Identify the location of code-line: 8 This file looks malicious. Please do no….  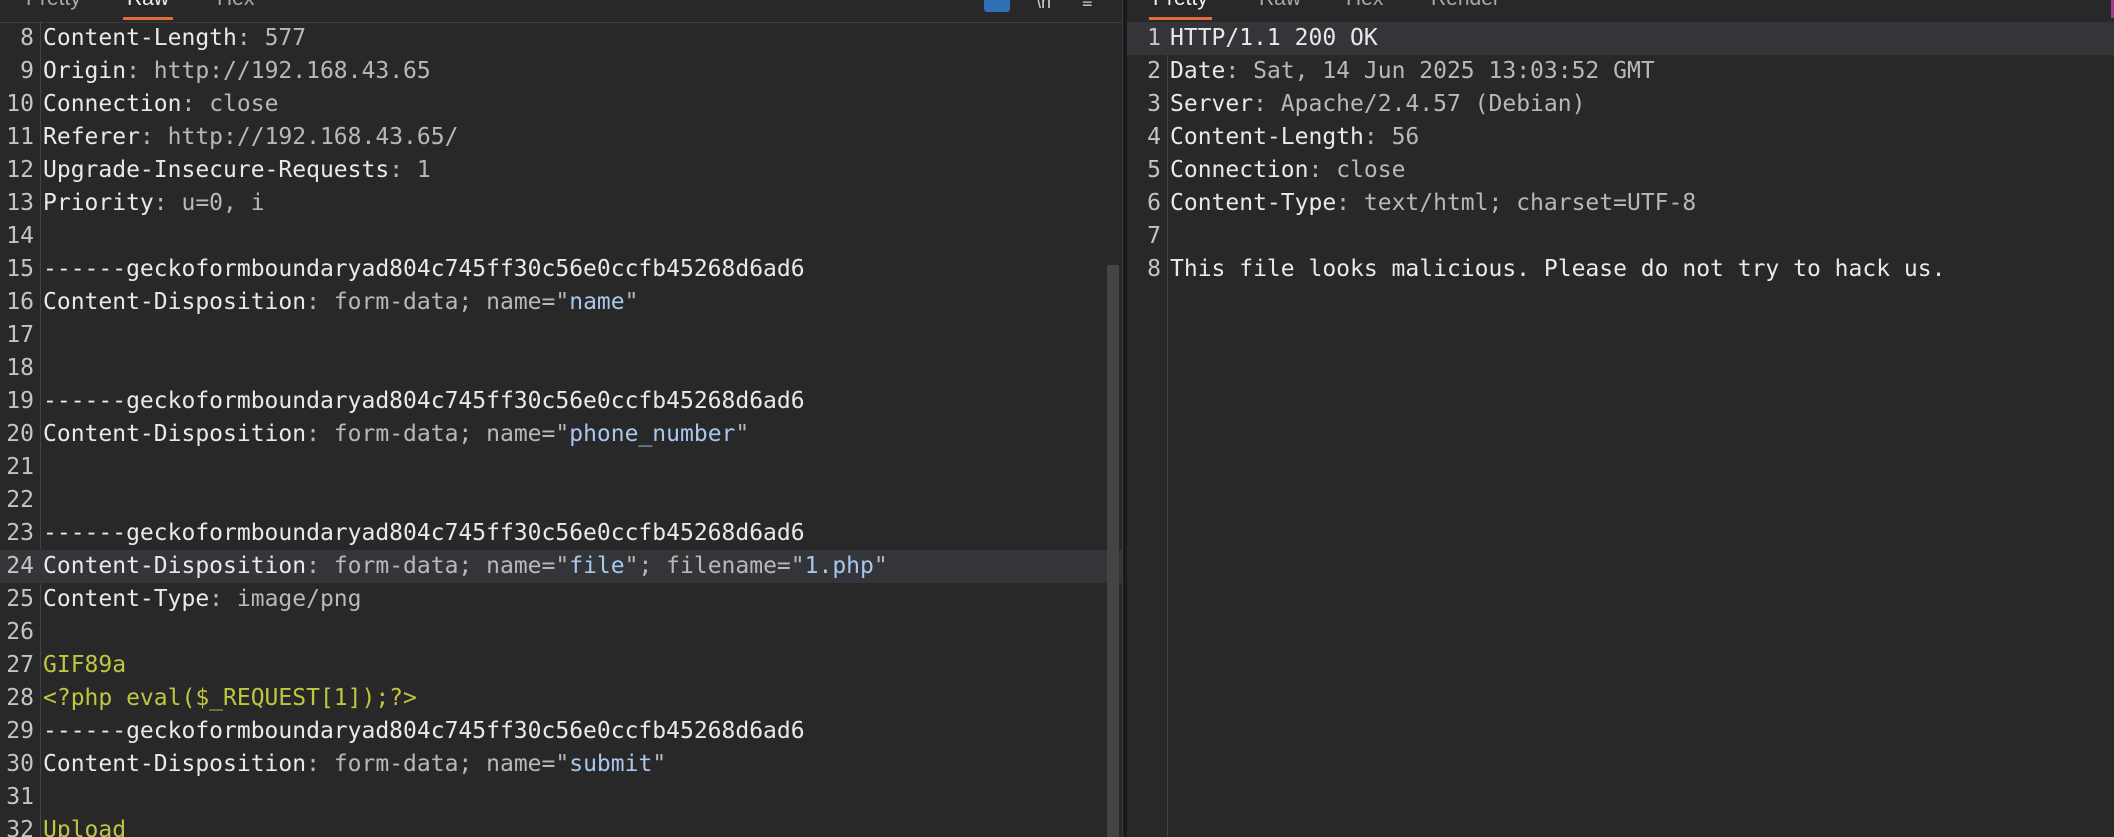
(1620, 269).